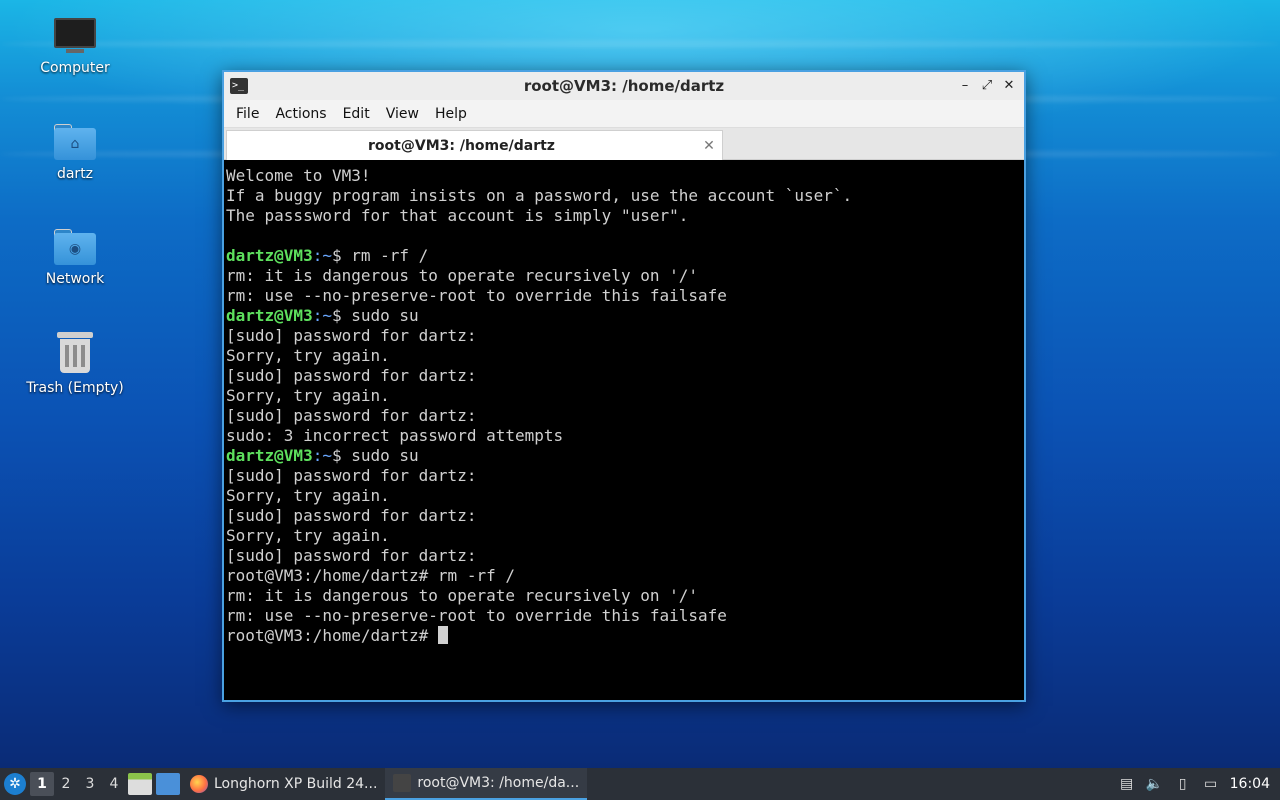  I want to click on lubuntu-logo-icon: ✲, so click(15, 784).